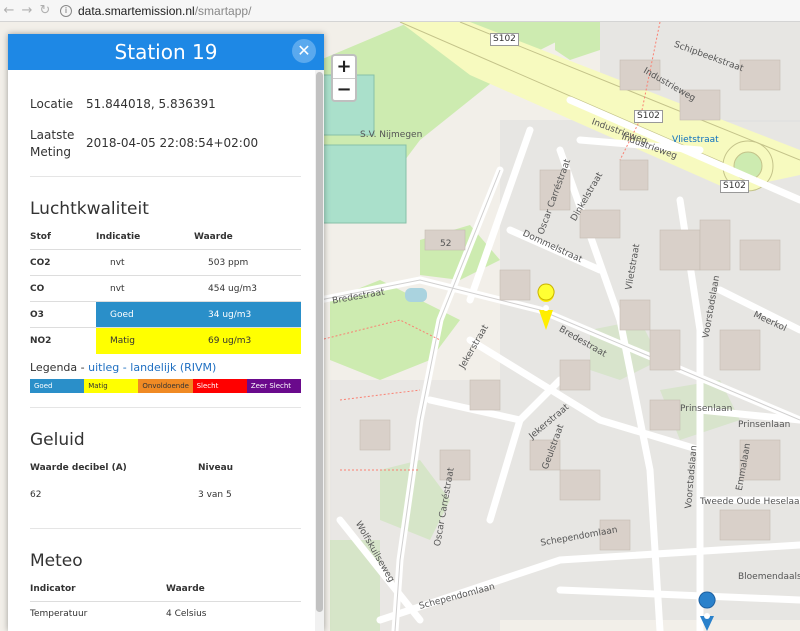 Image resolution: width=800 pixels, height=631 pixels. I want to click on panel-title: Station 19, so click(166, 52).